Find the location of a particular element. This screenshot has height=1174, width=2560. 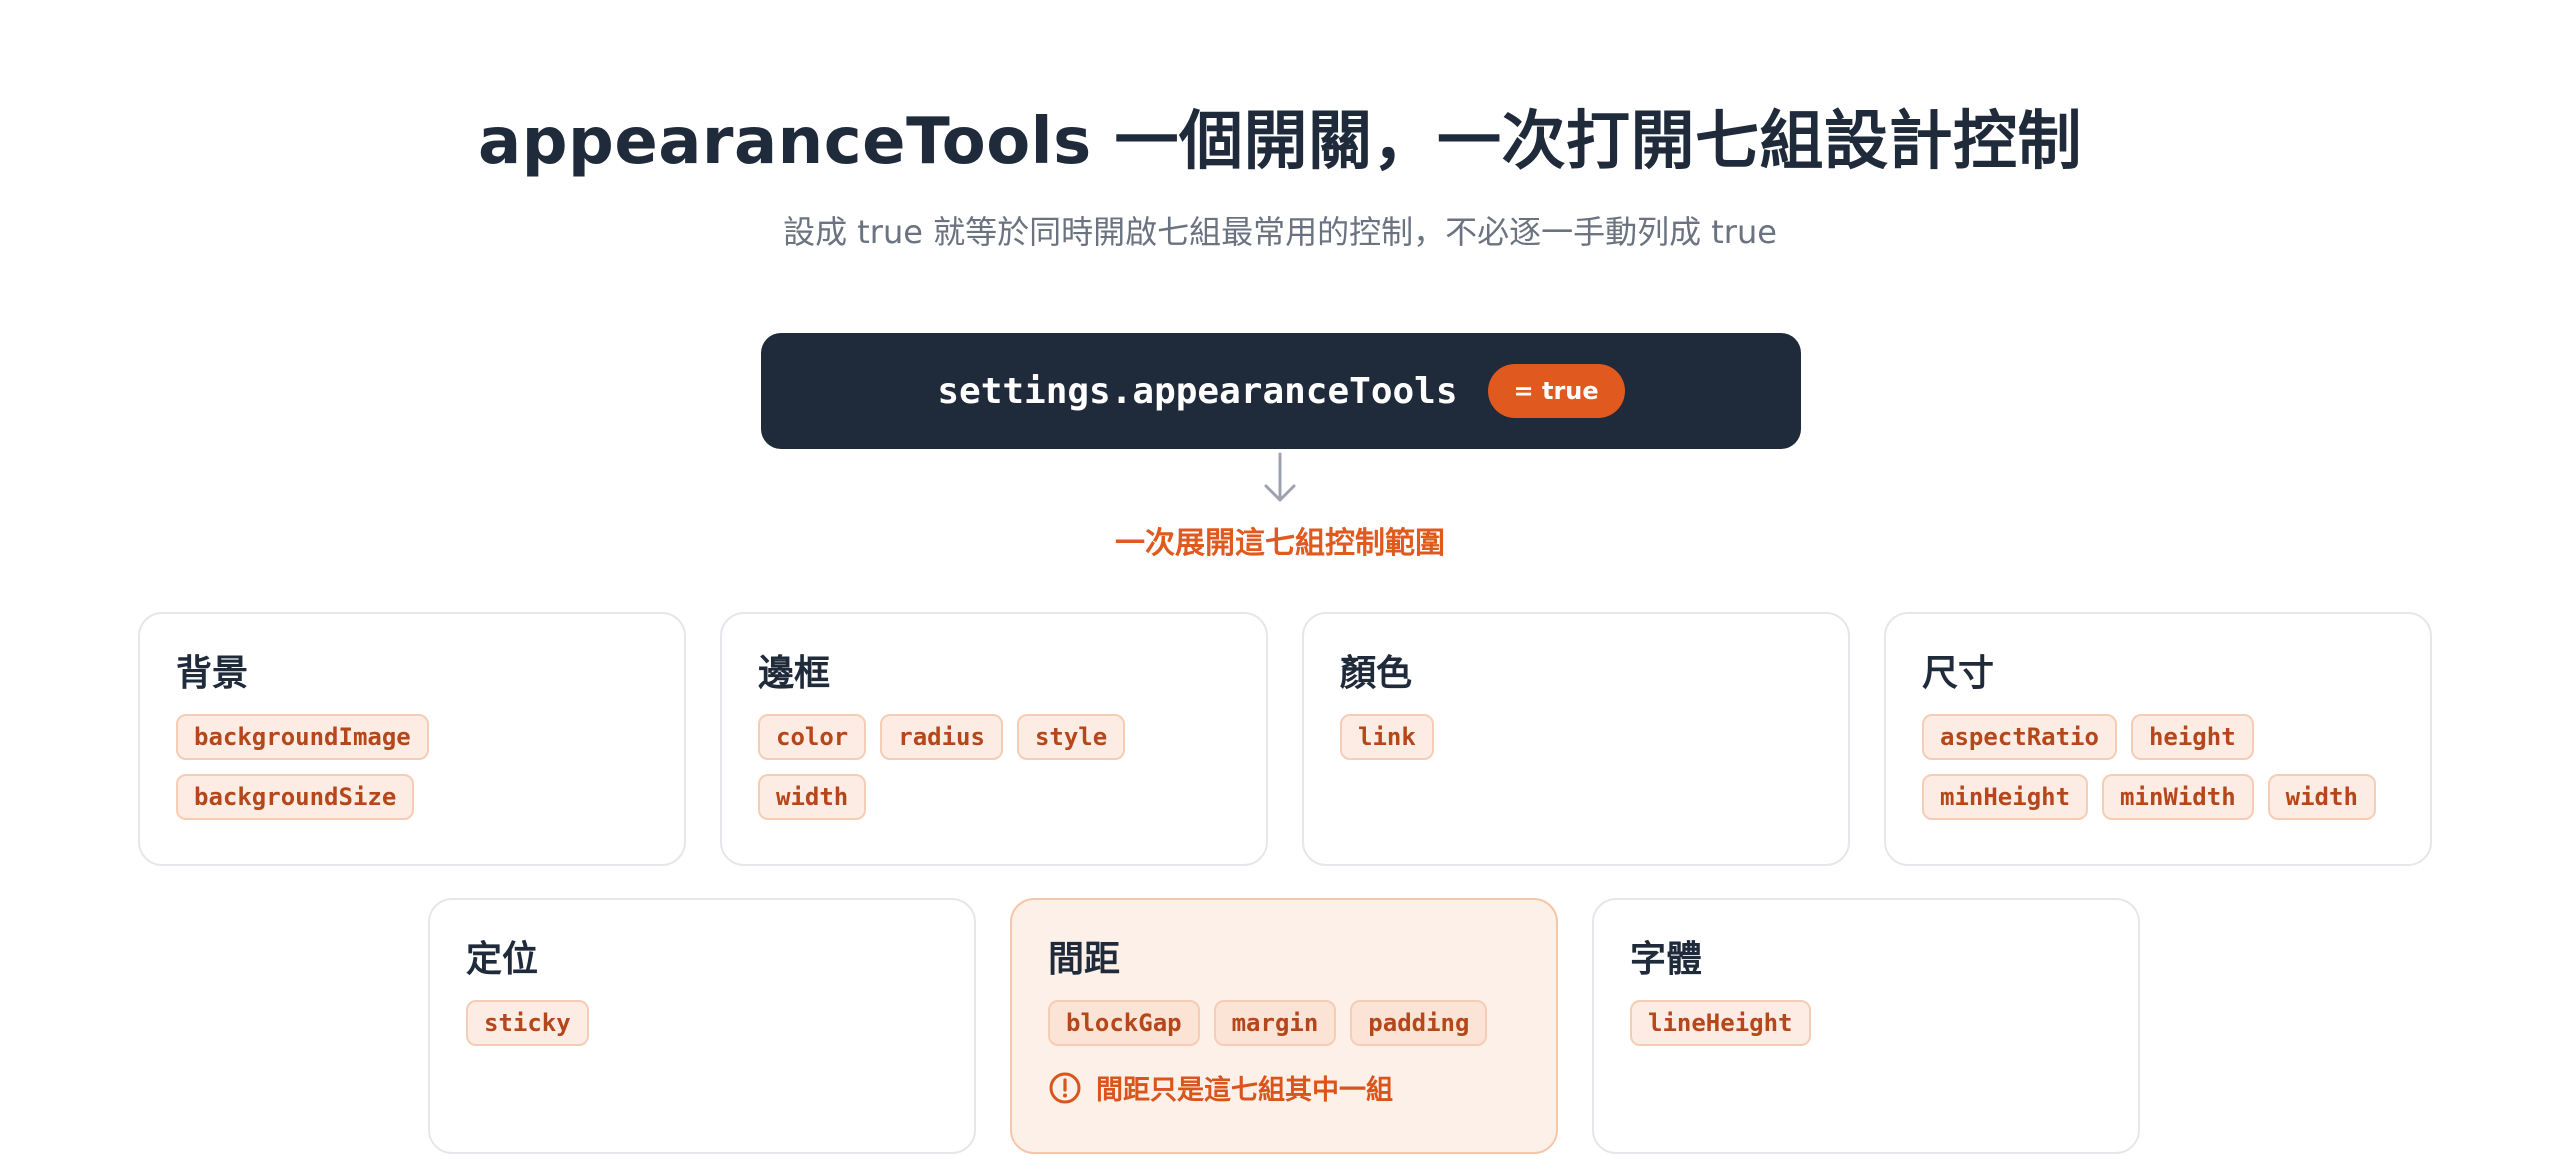

group-title: 定位 is located at coordinates (502, 959).